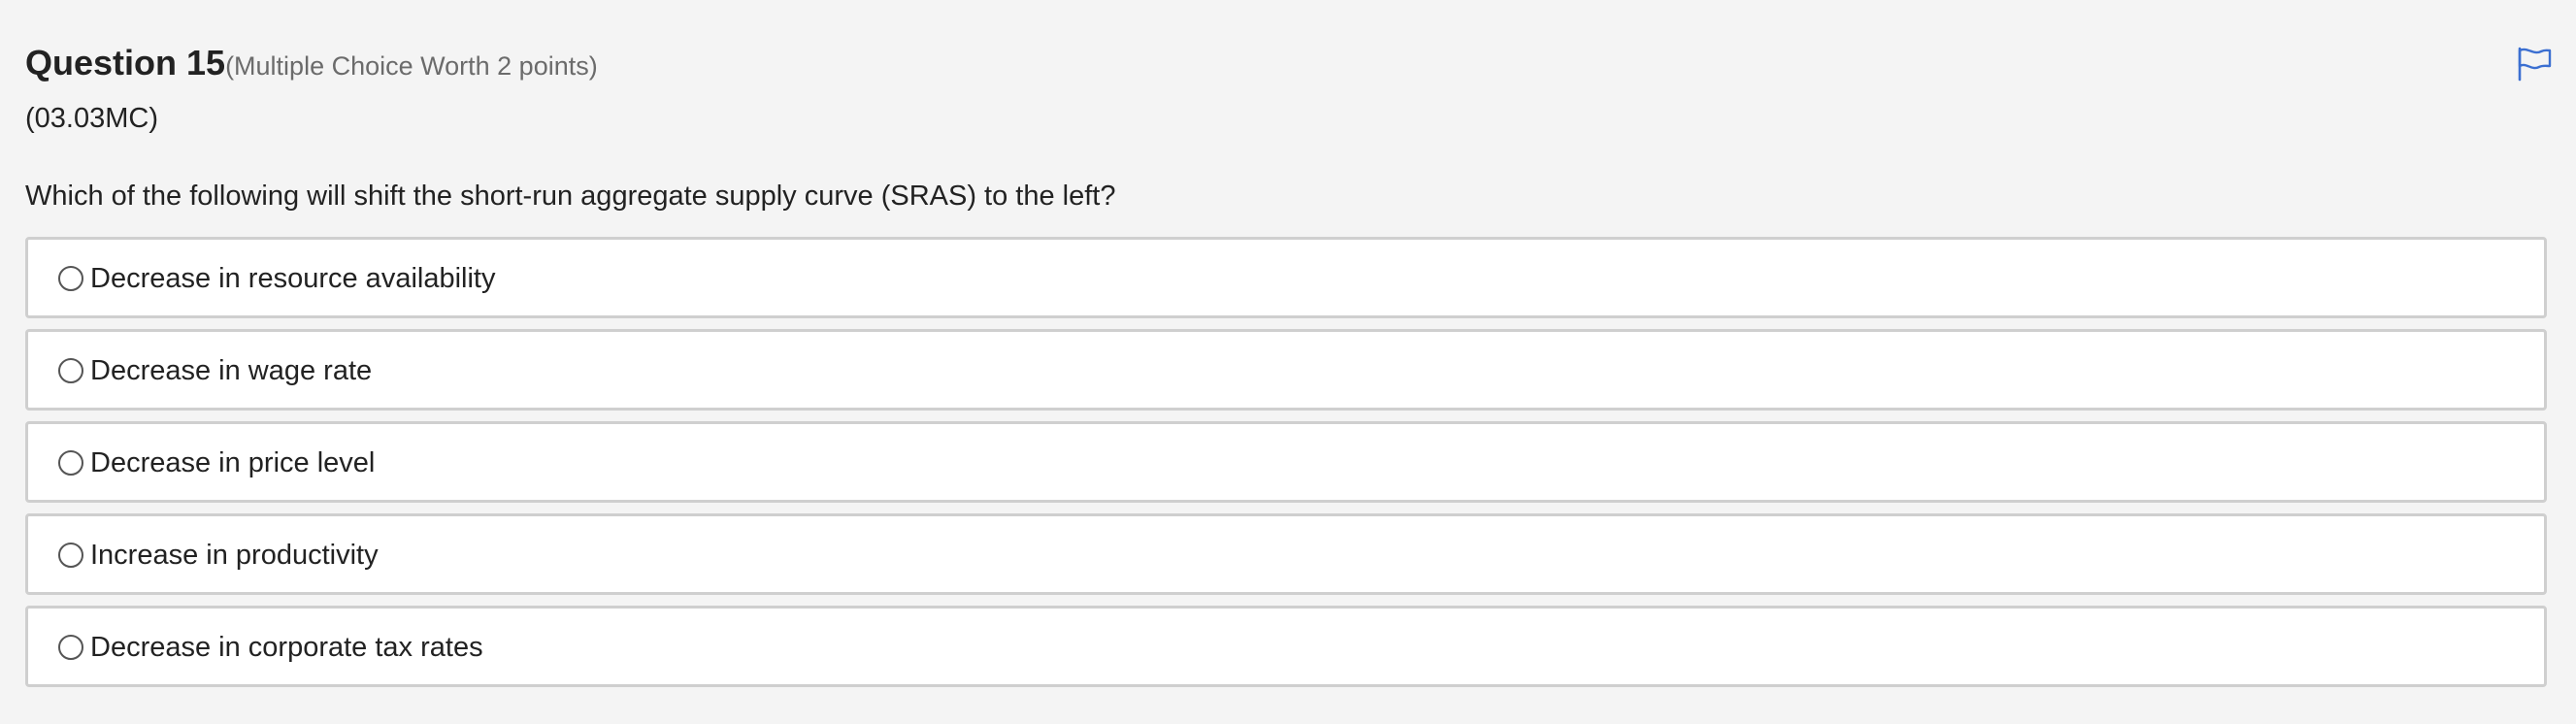 This screenshot has height=724, width=2576. Describe the element at coordinates (125, 62) in the screenshot. I see `question-title: Question 15` at that location.